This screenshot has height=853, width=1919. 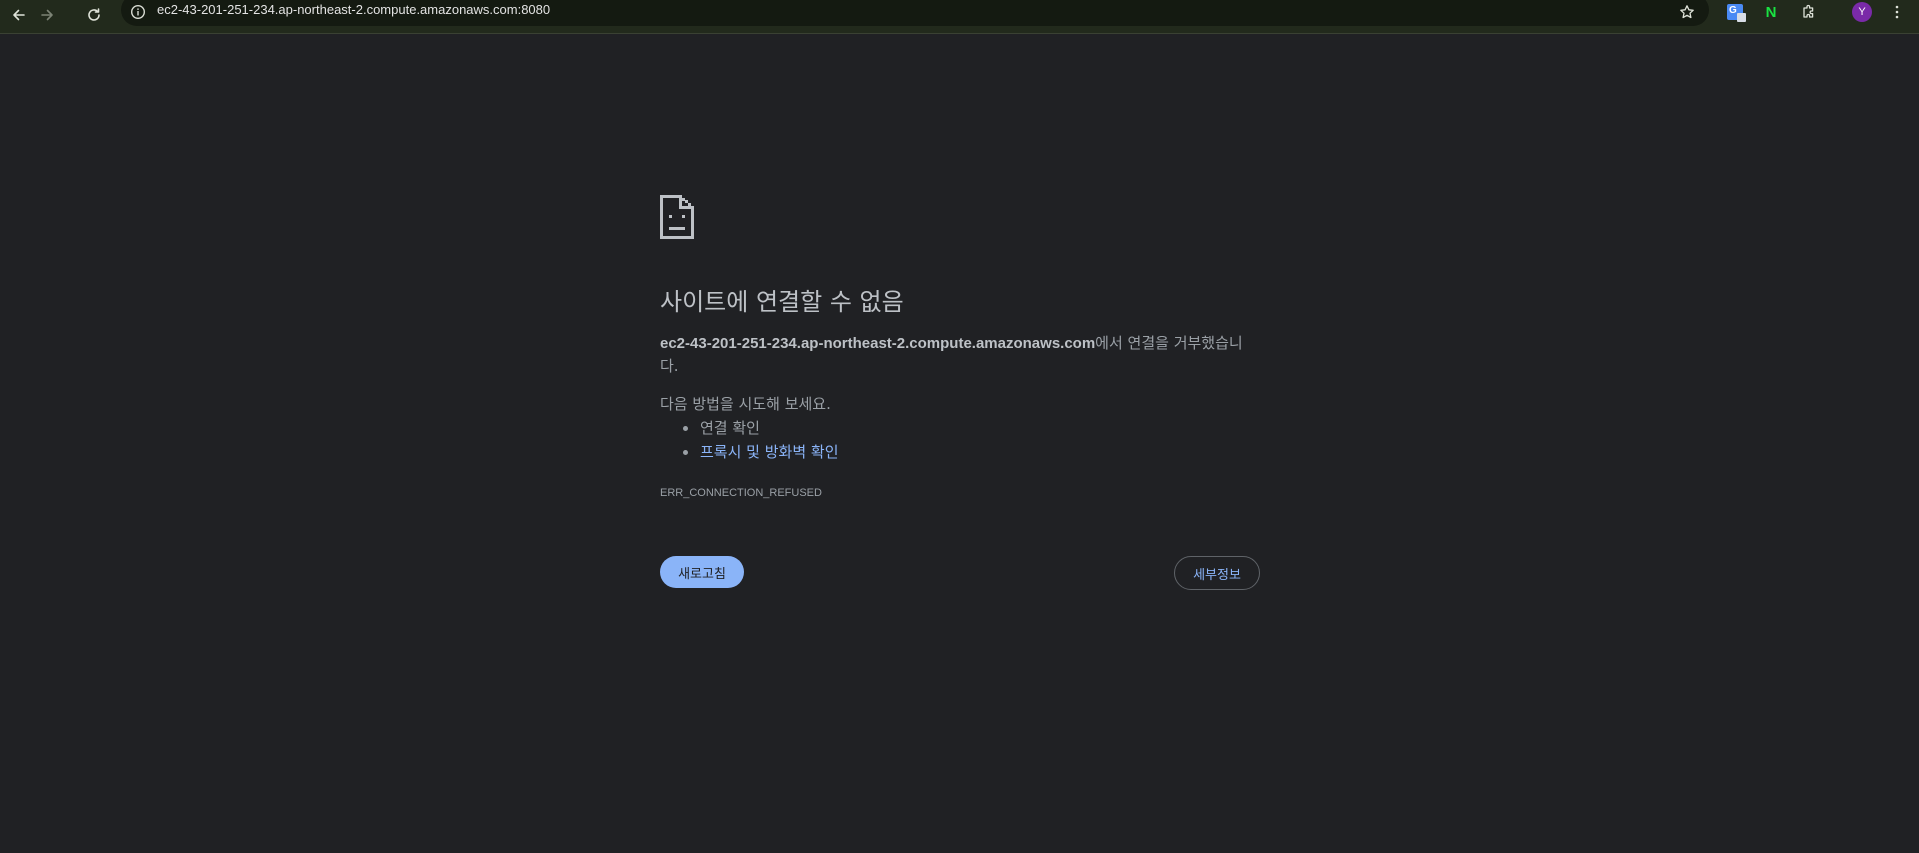 What do you see at coordinates (702, 572) in the screenshot?
I see `reload-page-button: 새로고침` at bounding box center [702, 572].